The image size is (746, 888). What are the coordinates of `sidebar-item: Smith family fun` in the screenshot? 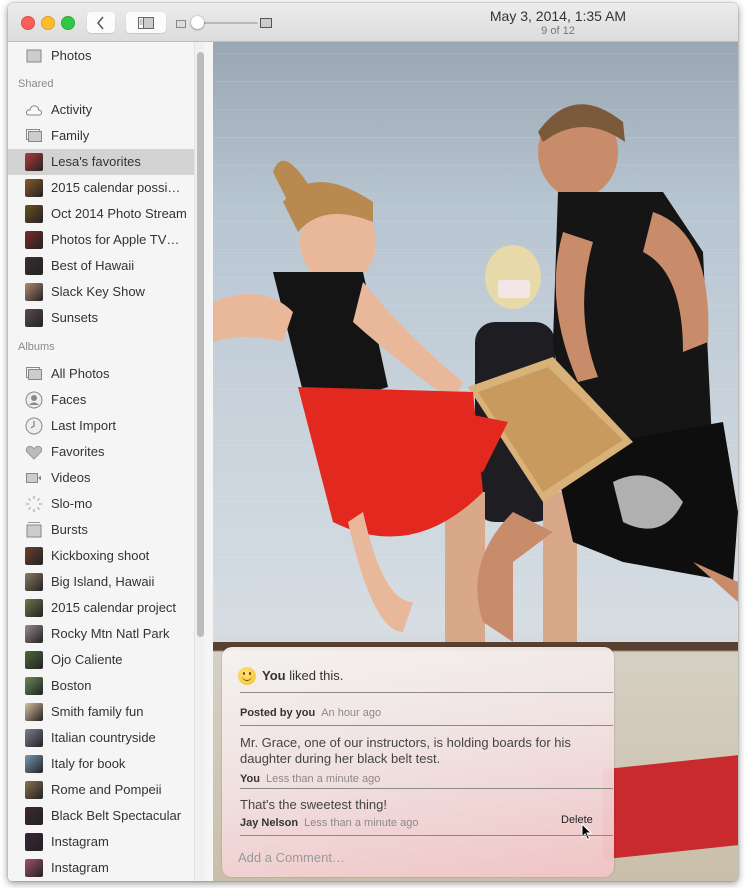 It's located at (101, 712).